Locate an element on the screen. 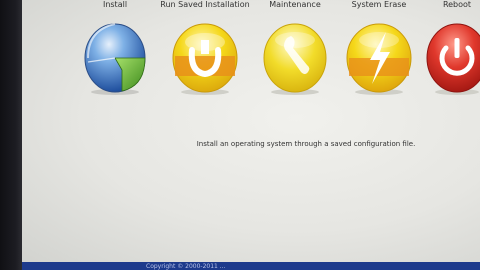  run-saved-installation-label: Run Saved Installation is located at coordinates (205, 4).